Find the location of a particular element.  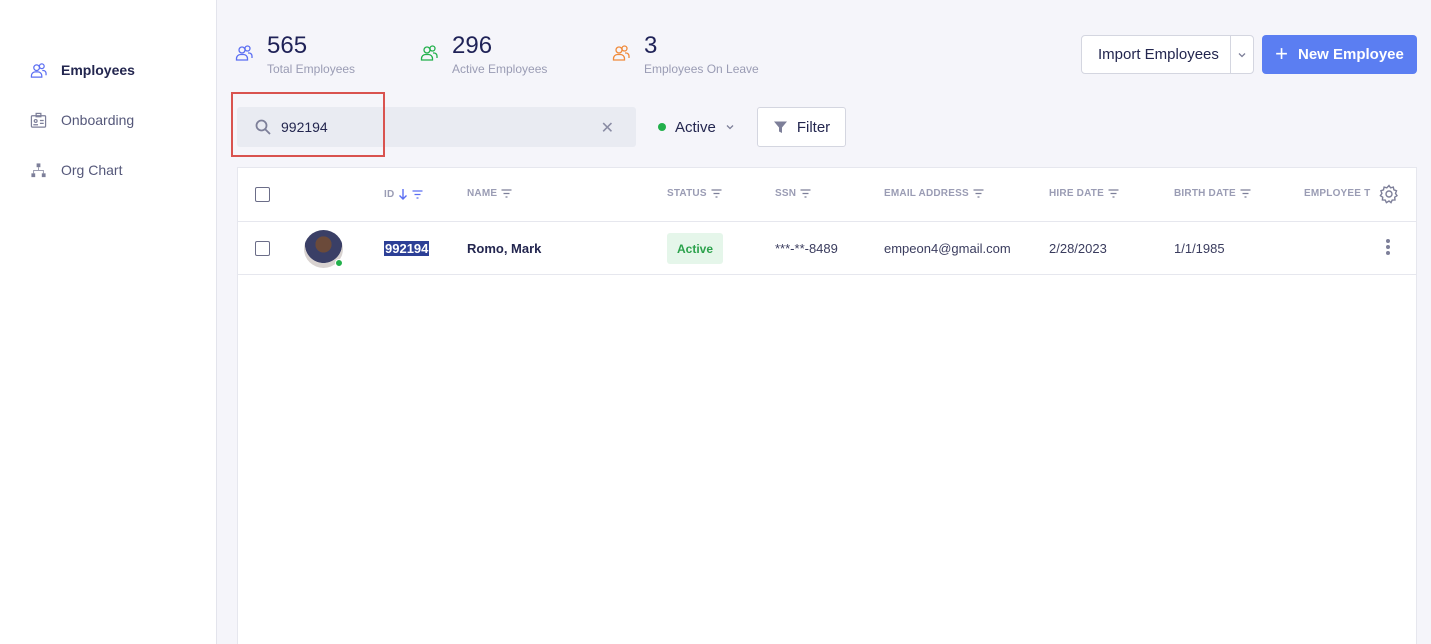

new-employee-button: + New Employee is located at coordinates (1339, 54).